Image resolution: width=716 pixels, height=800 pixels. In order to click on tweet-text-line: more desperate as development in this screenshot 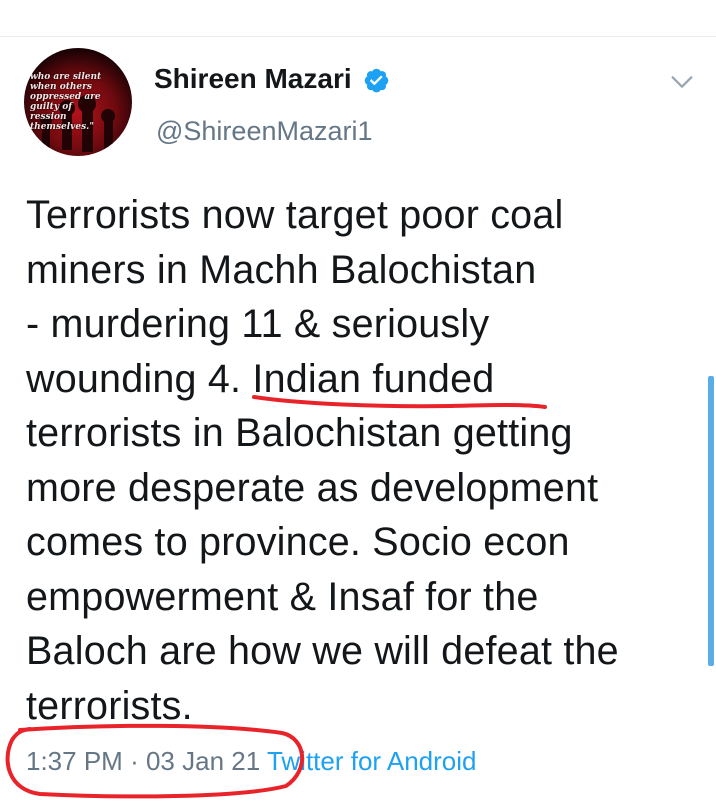, I will do `click(312, 487)`.